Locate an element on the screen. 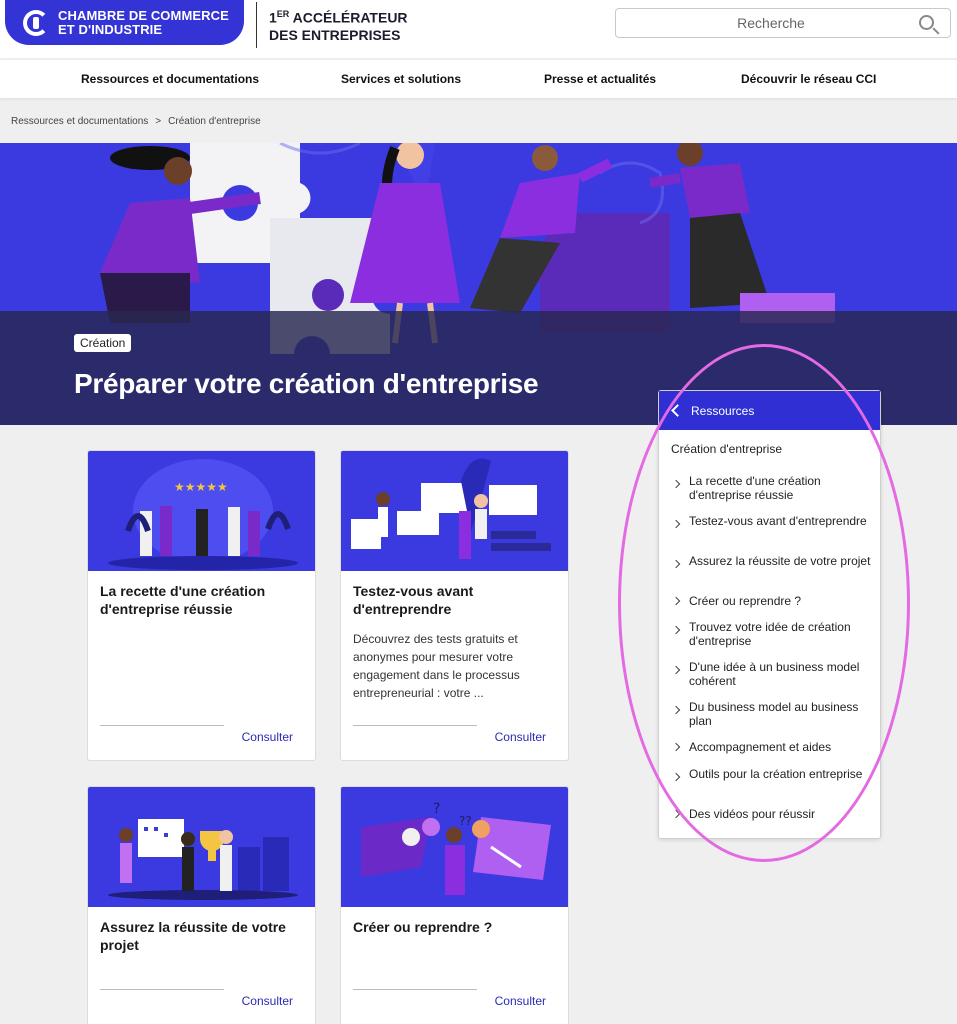 This screenshot has height=1024, width=957. sidebar-item: D'une idée à un business model cohérent is located at coordinates (771, 674).